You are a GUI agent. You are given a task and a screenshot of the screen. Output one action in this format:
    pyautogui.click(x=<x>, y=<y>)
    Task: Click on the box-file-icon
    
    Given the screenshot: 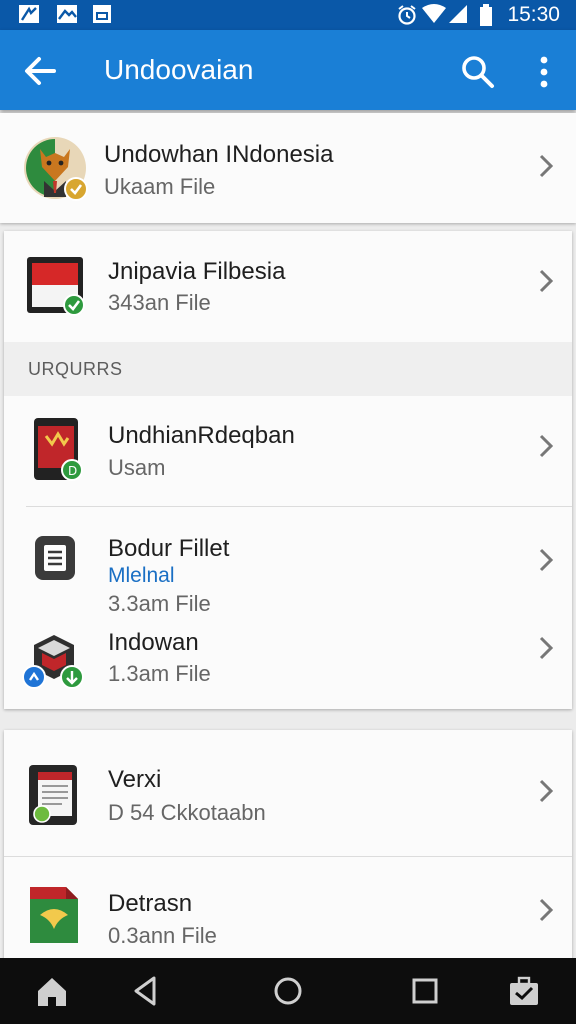 What is the action you would take?
    pyautogui.click(x=53, y=662)
    